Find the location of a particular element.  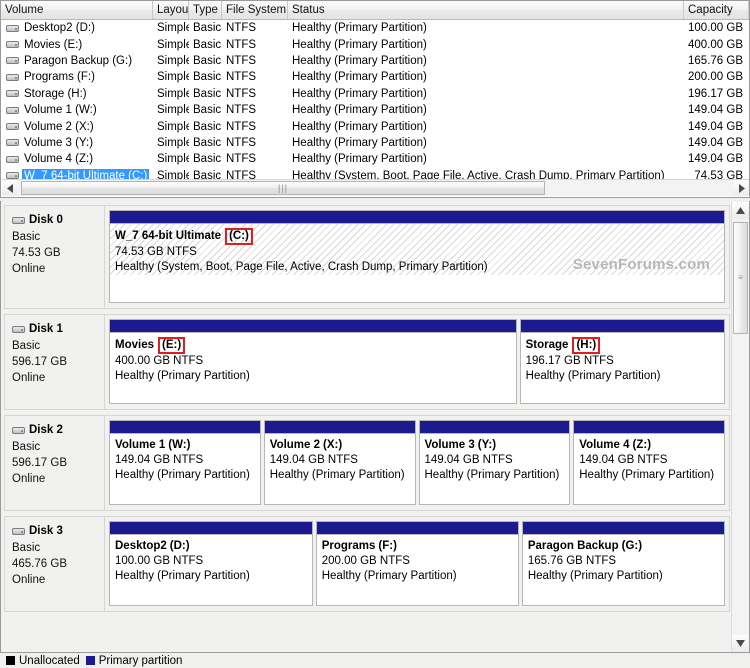

column-header-capacity: Capacity is located at coordinates (716, 10).